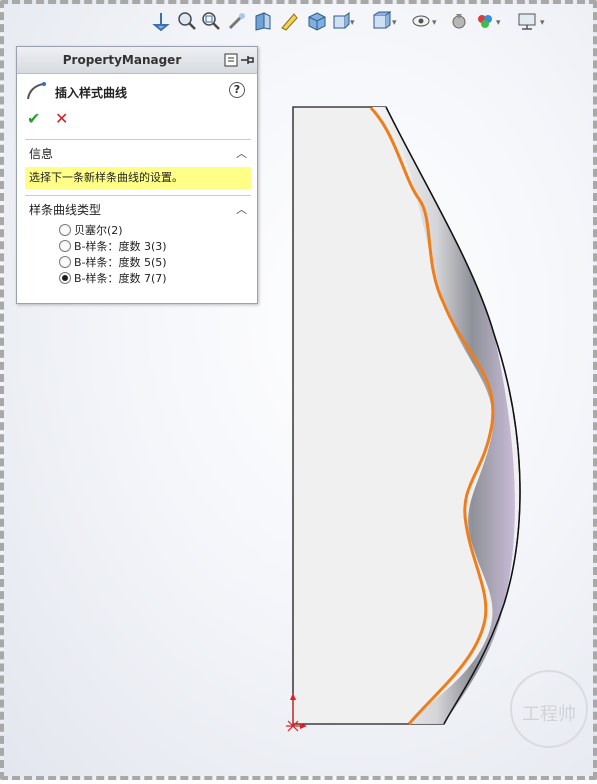 The height and width of the screenshot is (784, 597). What do you see at coordinates (91, 93) in the screenshot?
I see `feature-title: 插入样式曲线` at bounding box center [91, 93].